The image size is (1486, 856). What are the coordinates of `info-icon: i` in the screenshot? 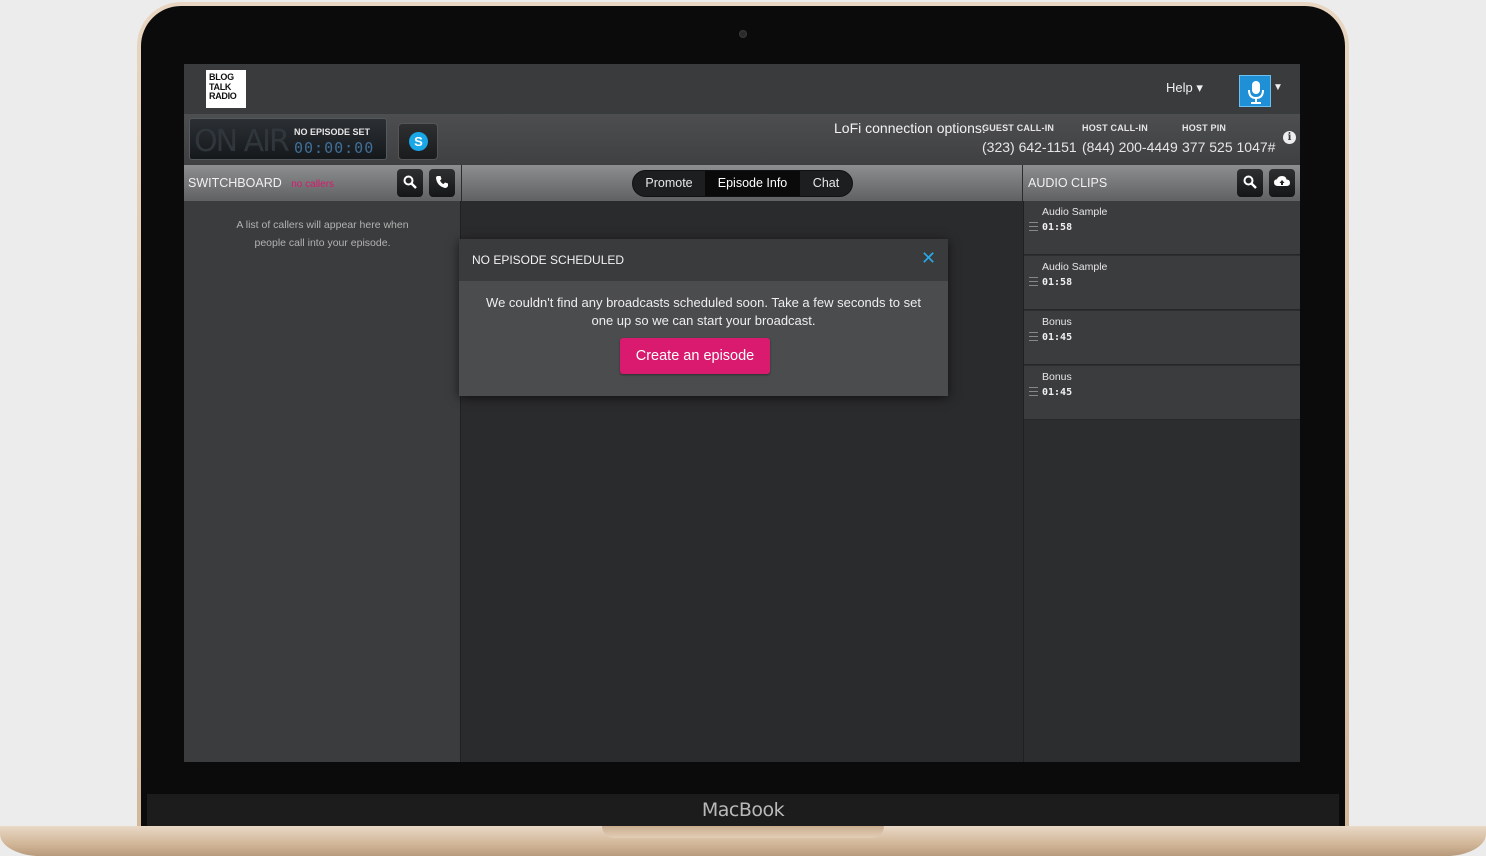 It's located at (1289, 137).